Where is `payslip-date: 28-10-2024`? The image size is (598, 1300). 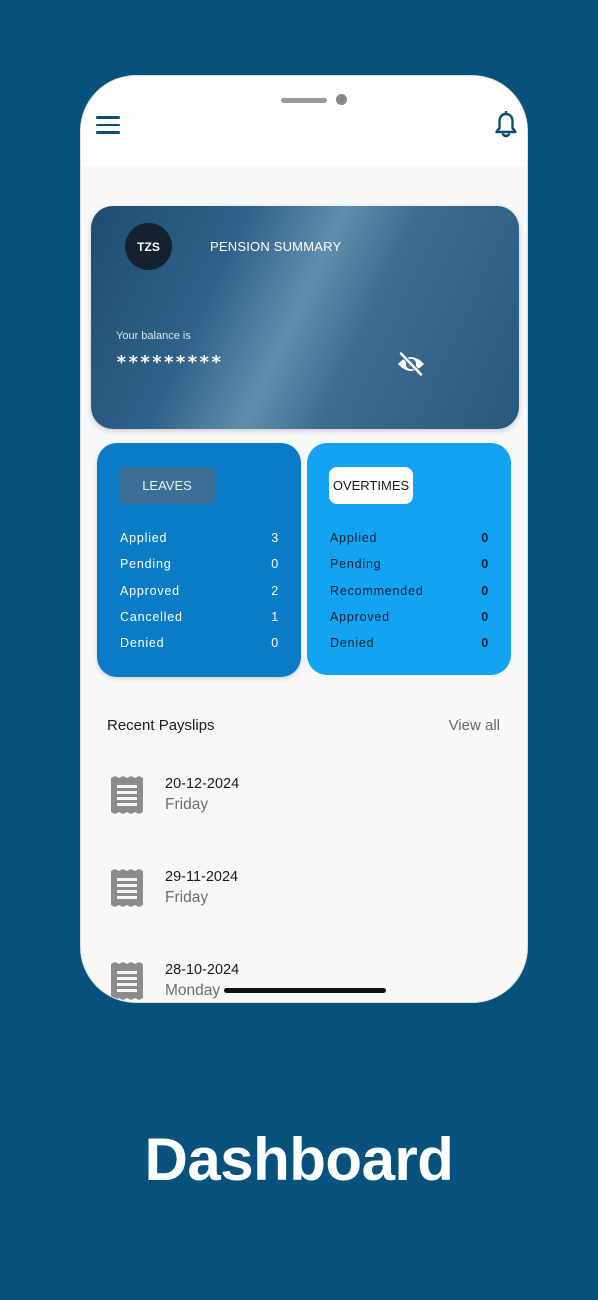
payslip-date: 28-10-2024 is located at coordinates (202, 970).